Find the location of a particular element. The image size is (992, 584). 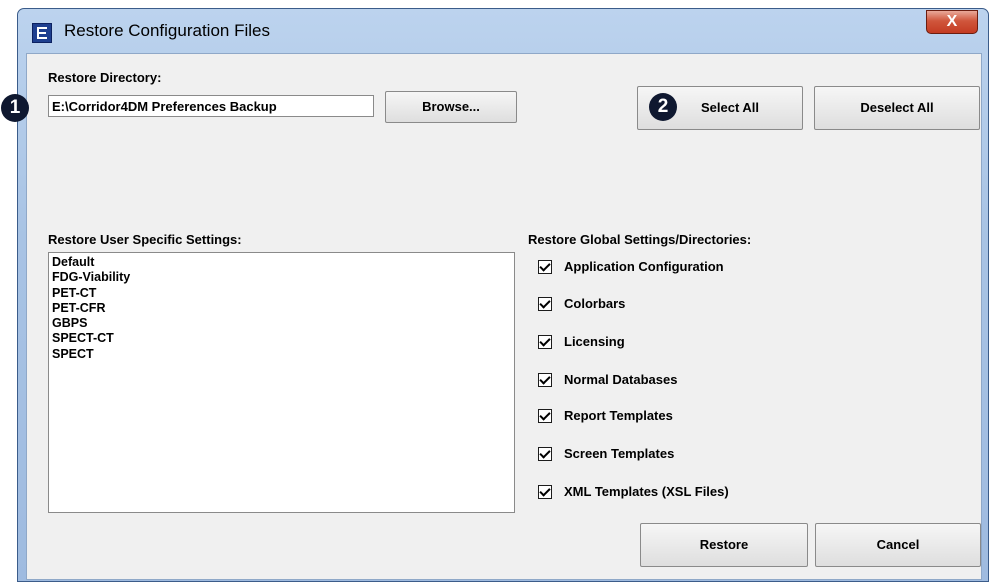

deselect-all-label: Deselect All is located at coordinates (897, 107).